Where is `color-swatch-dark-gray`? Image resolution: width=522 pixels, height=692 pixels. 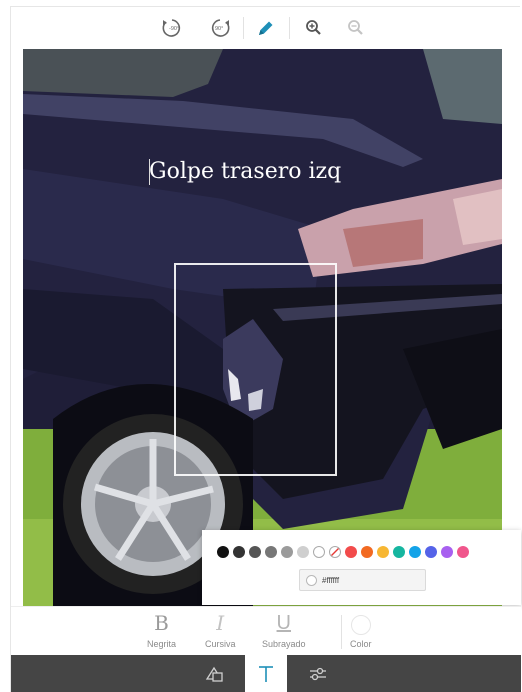
color-swatch-dark-gray is located at coordinates (239, 552).